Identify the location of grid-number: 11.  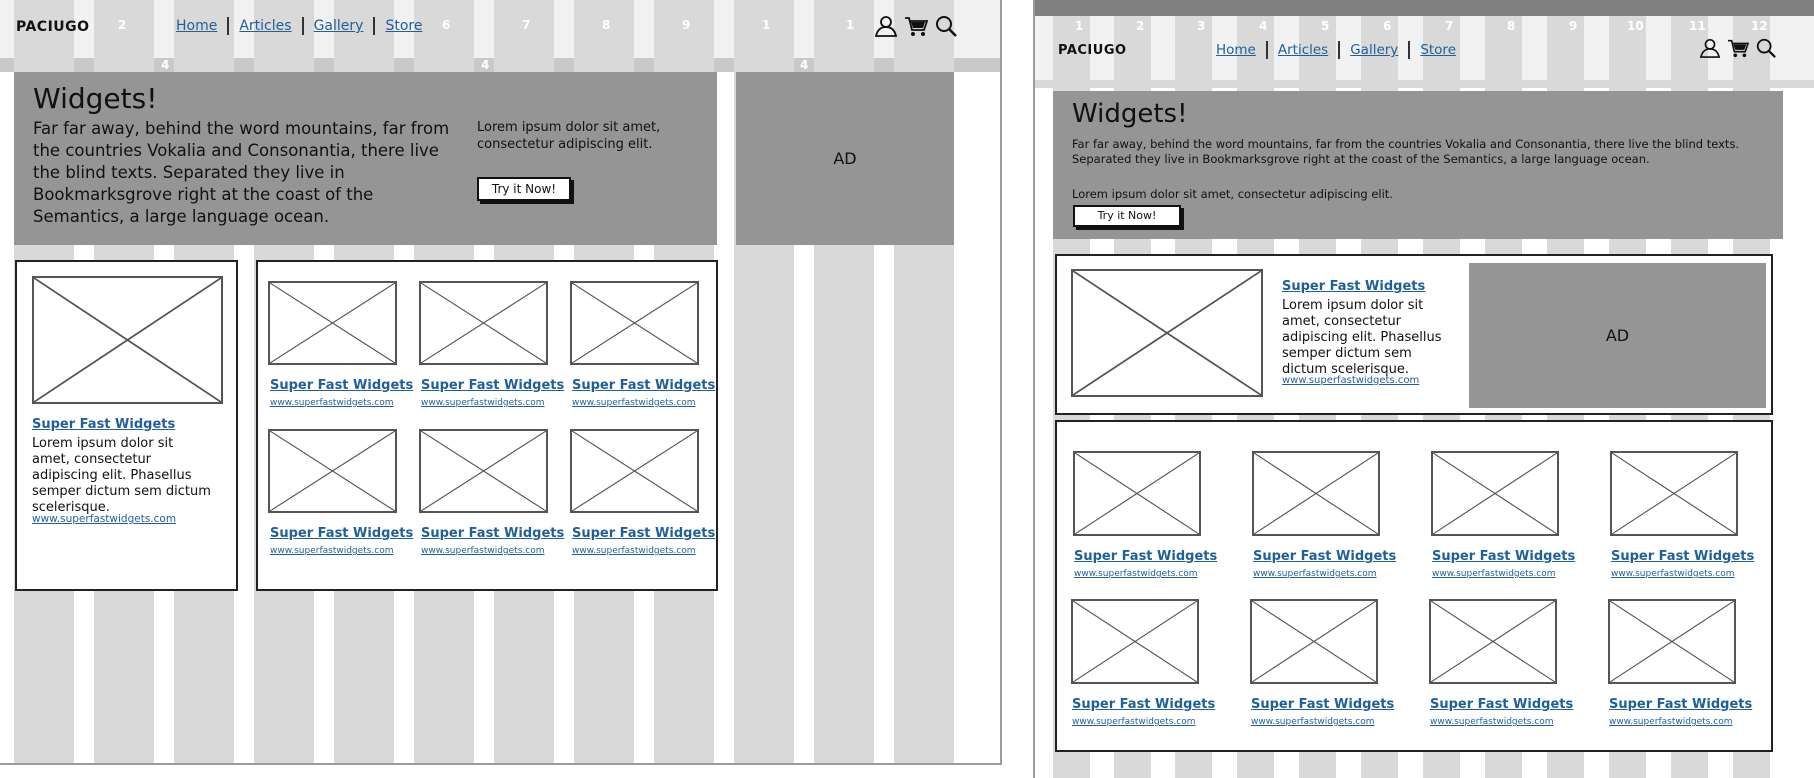
(1697, 26).